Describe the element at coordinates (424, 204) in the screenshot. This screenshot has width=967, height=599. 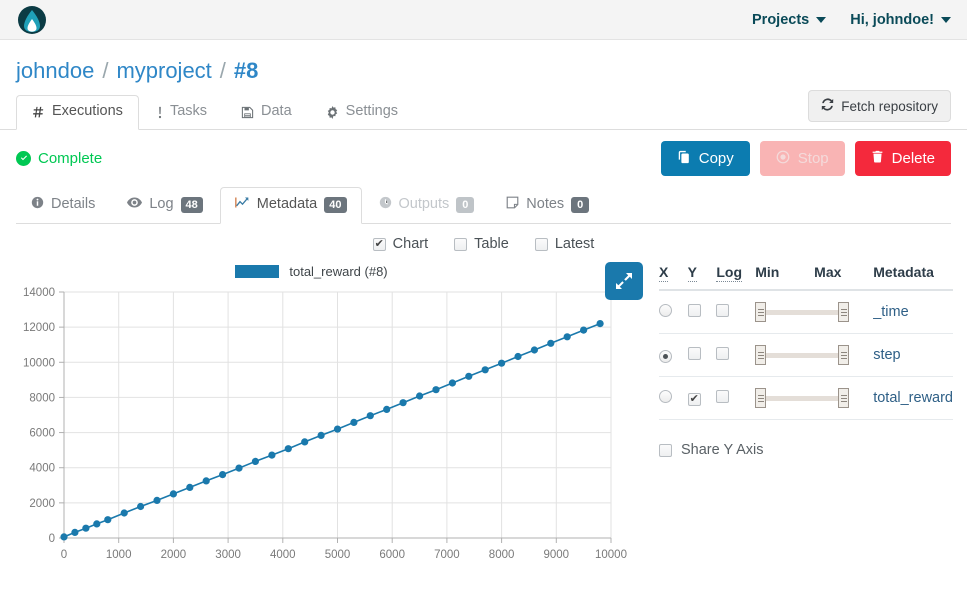
I see `subtab-label: Outputs` at that location.